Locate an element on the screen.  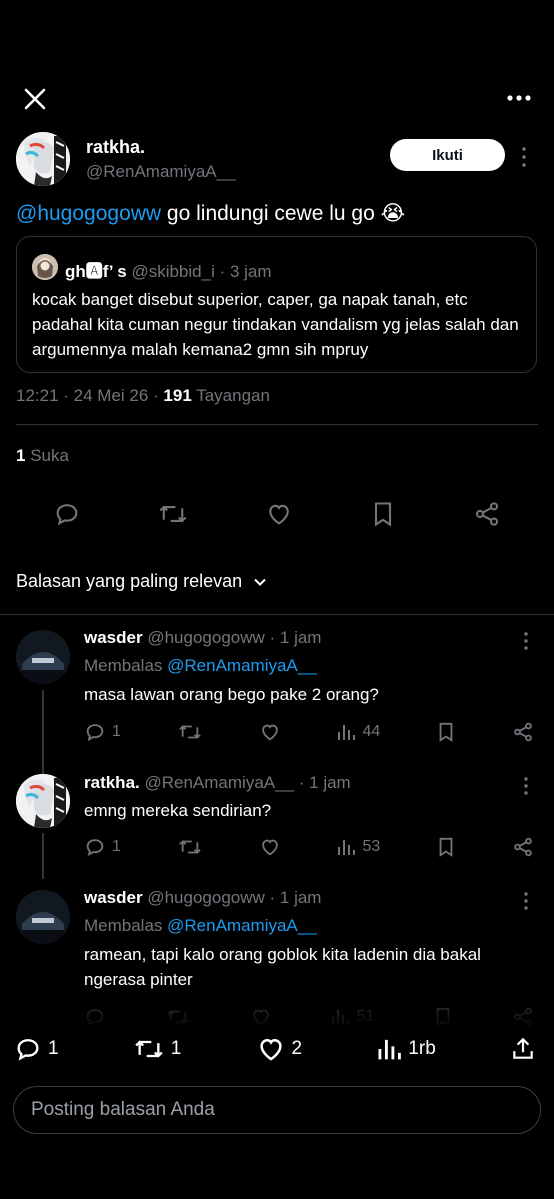
close-button is located at coordinates (35, 99).